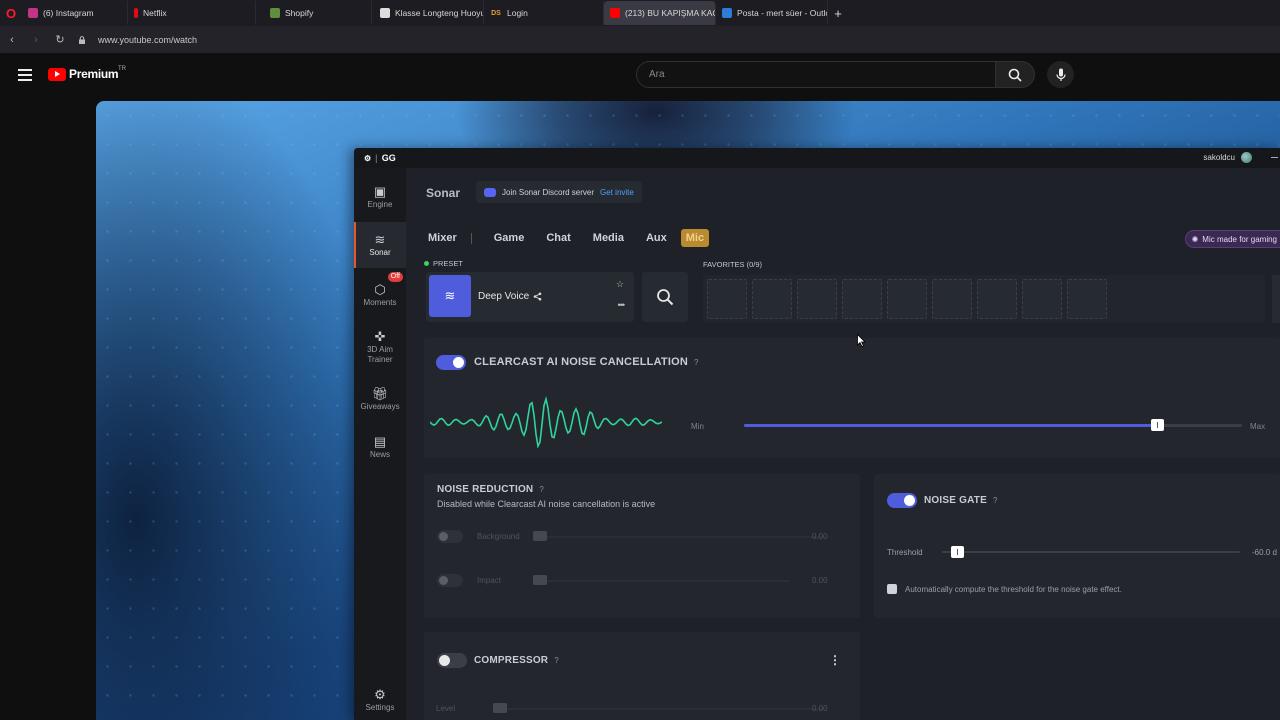  Describe the element at coordinates (817, 158) in the screenshot. I see `gg-titlebar: ⚙ | GG sakoldcu` at that location.